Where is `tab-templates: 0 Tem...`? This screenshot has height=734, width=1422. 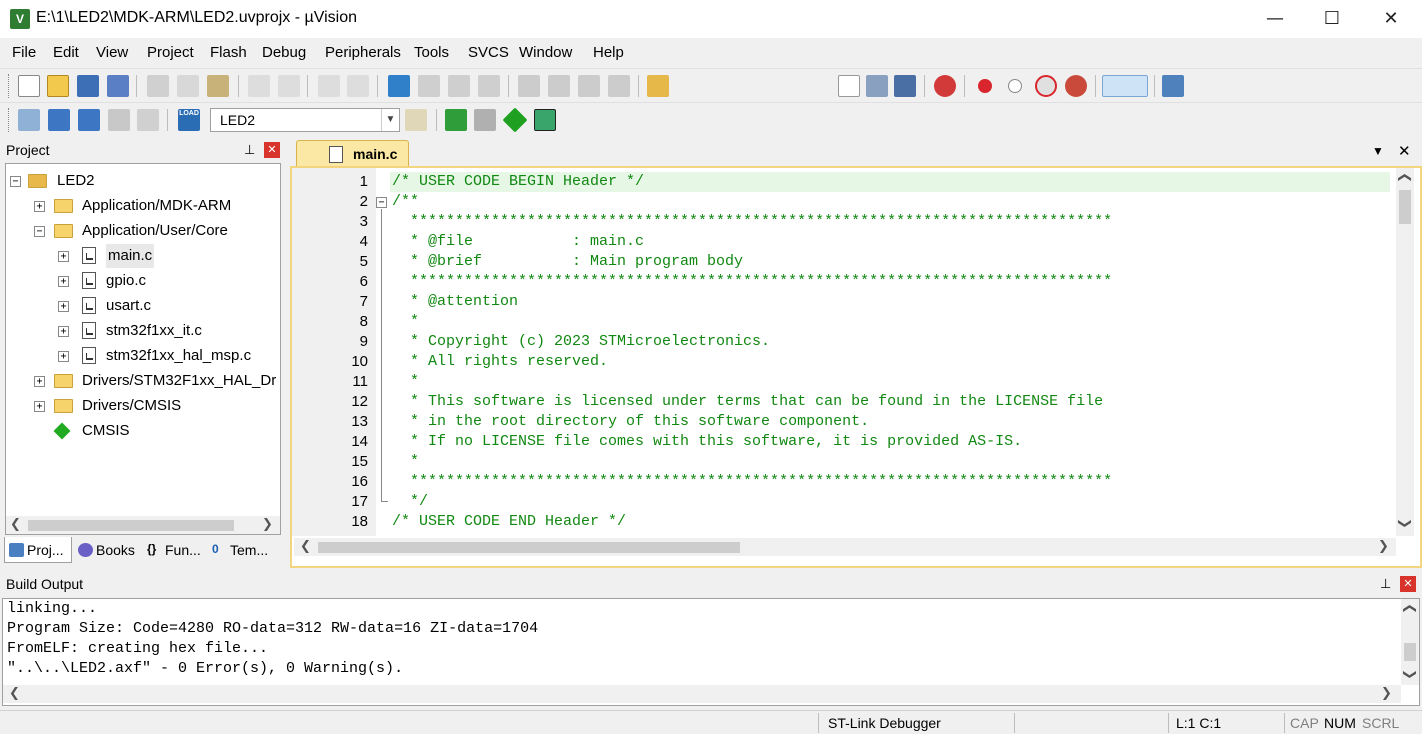 tab-templates: 0 Tem... is located at coordinates (243, 550).